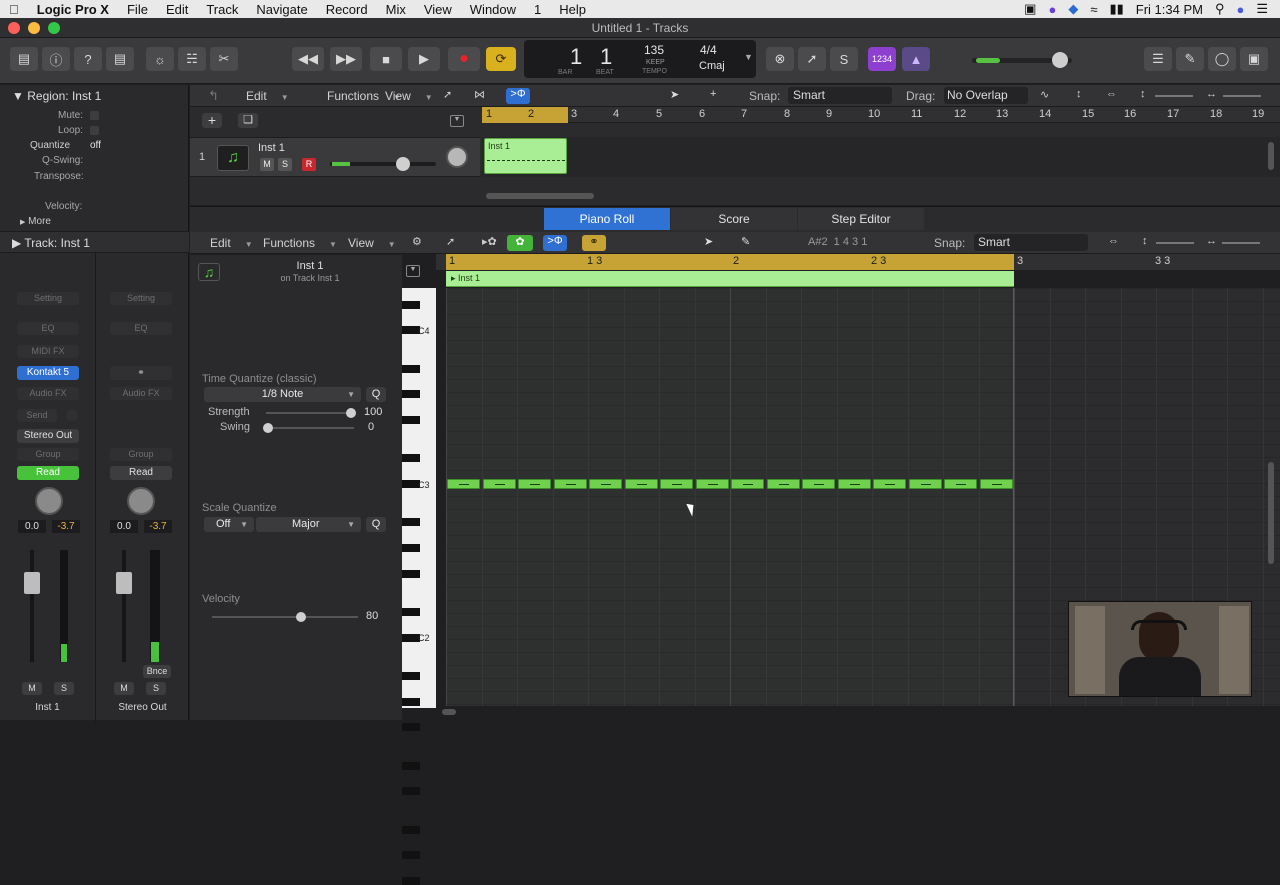 Image resolution: width=1280 pixels, height=885 pixels. What do you see at coordinates (1211, 94) in the screenshot?
I see `horizontal-zoom-icon: ↔` at bounding box center [1211, 94].